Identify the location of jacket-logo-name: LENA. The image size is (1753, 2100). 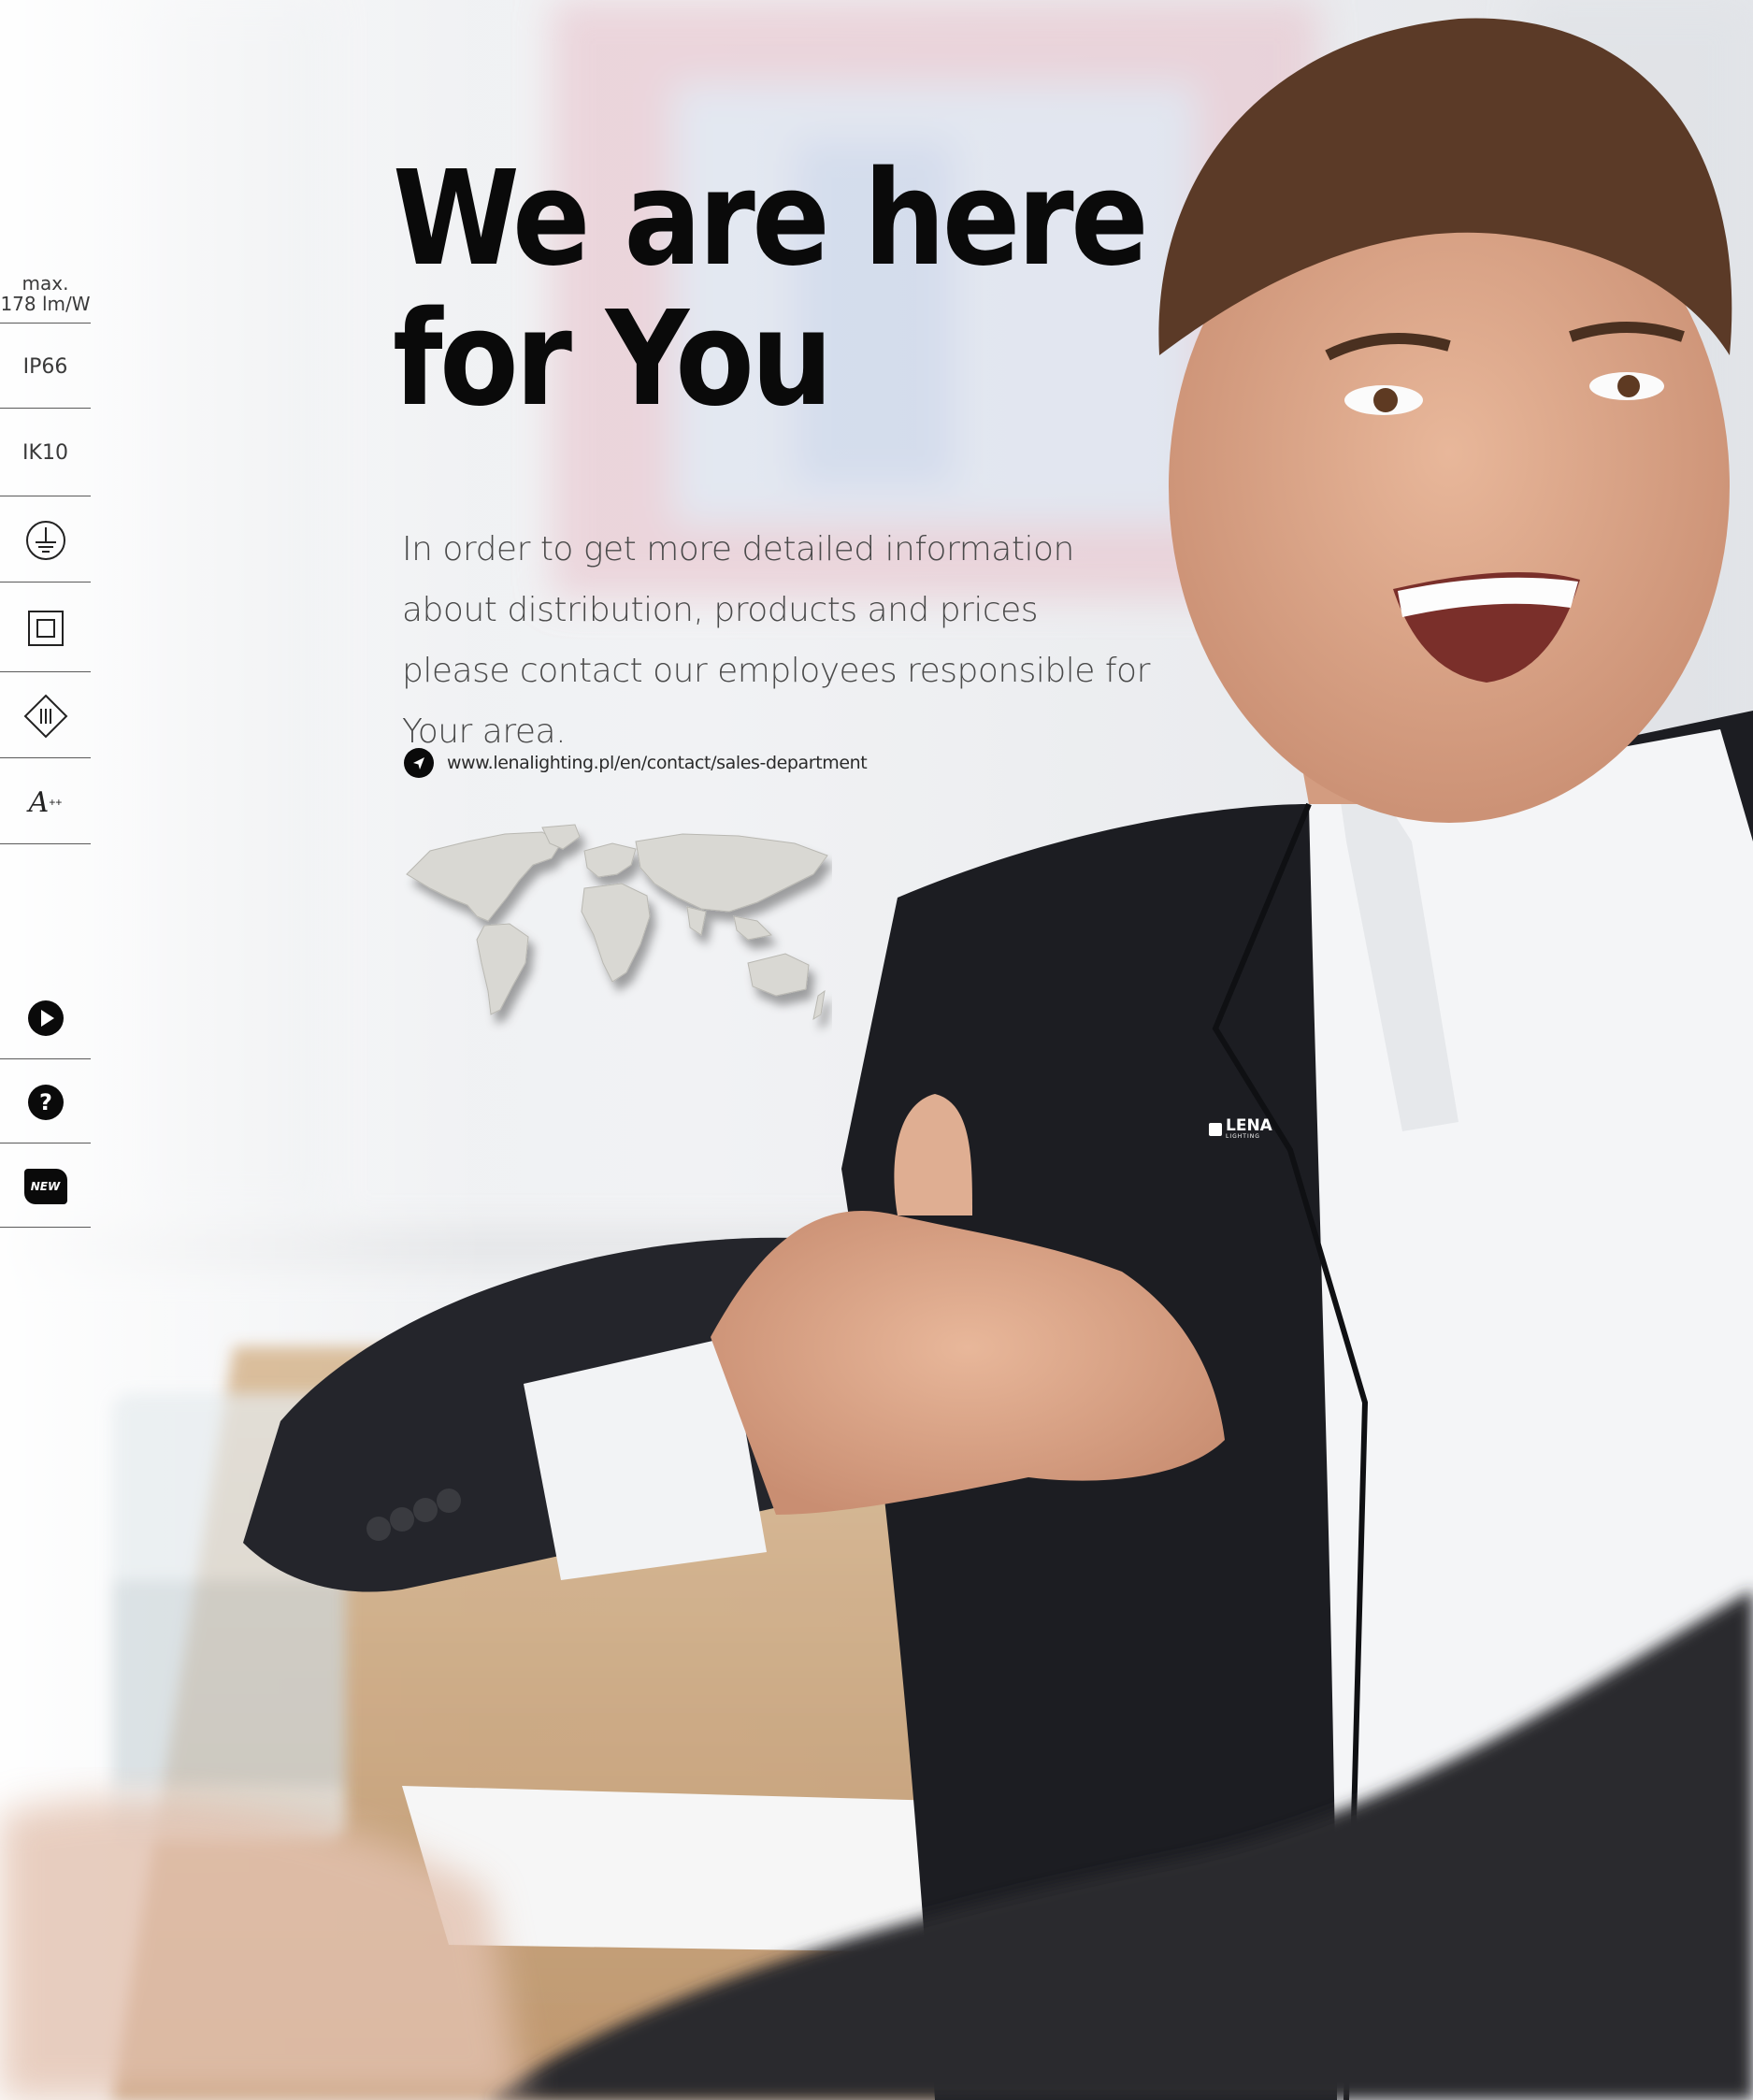
(1249, 1125).